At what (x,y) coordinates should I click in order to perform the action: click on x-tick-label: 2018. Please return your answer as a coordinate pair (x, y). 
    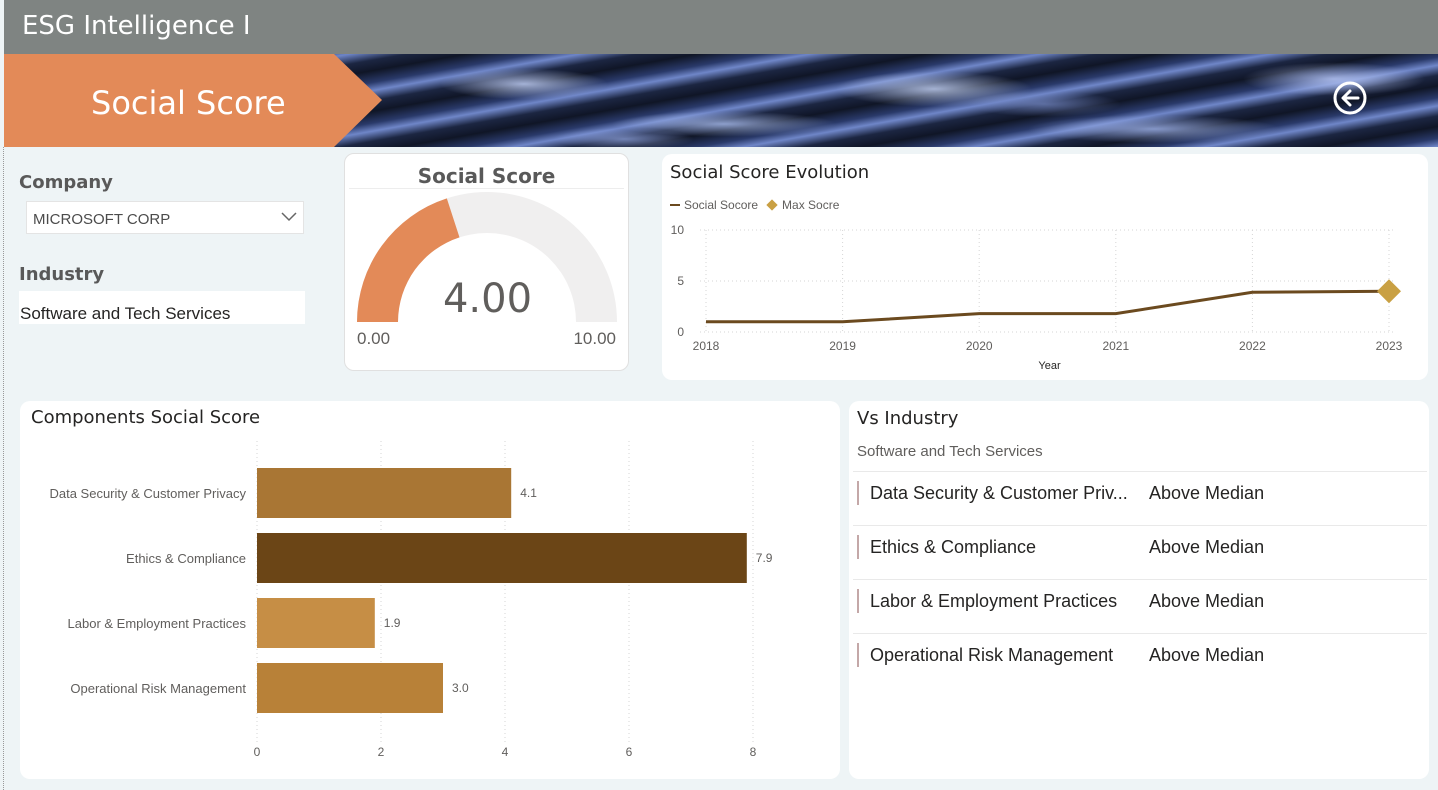
    Looking at the image, I should click on (706, 346).